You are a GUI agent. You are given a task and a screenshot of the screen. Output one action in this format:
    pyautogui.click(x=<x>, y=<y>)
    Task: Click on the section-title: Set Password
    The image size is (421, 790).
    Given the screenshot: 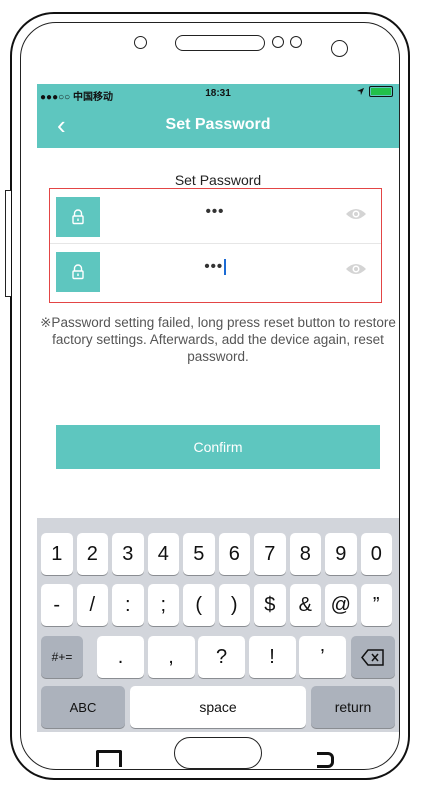 What is the action you would take?
    pyautogui.click(x=218, y=180)
    